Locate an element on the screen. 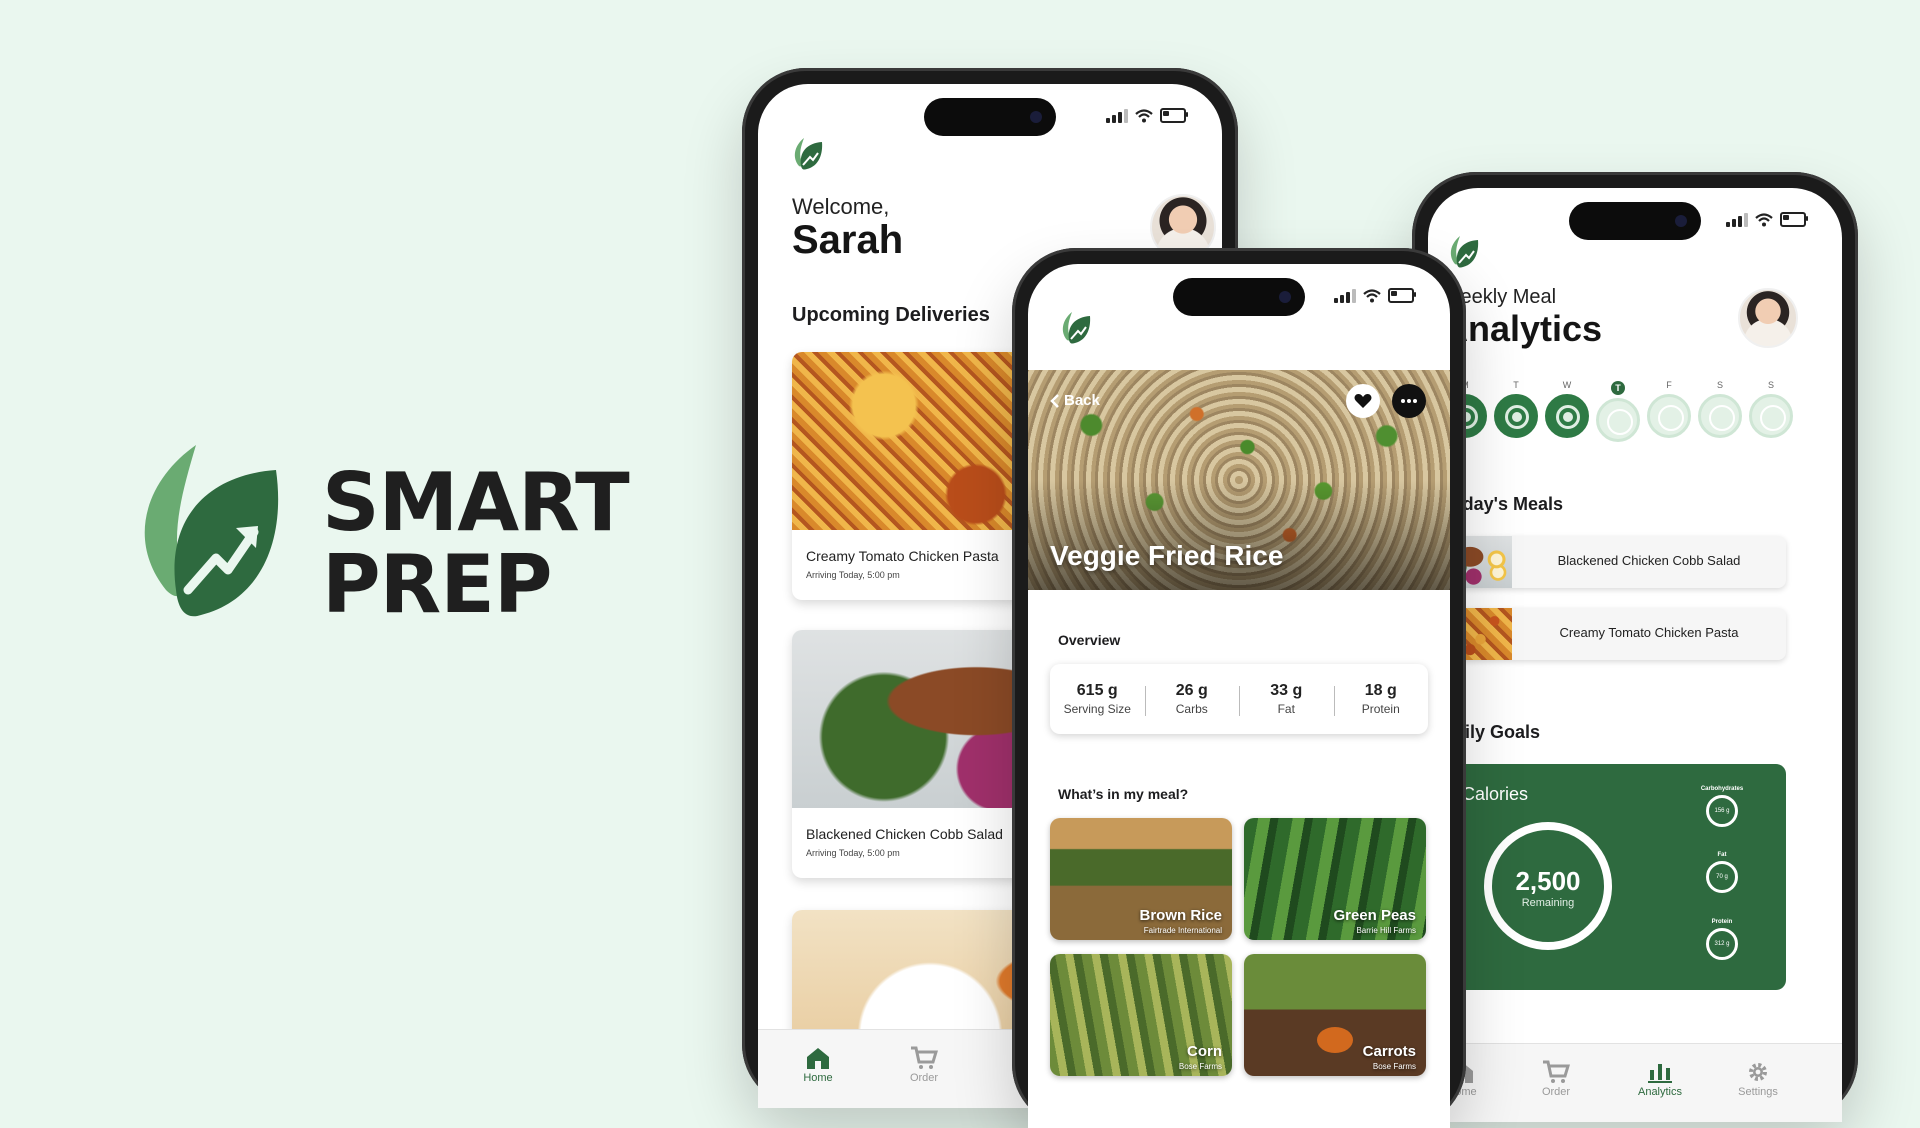  stat-protein: 18 g Protein is located at coordinates (1381, 699).